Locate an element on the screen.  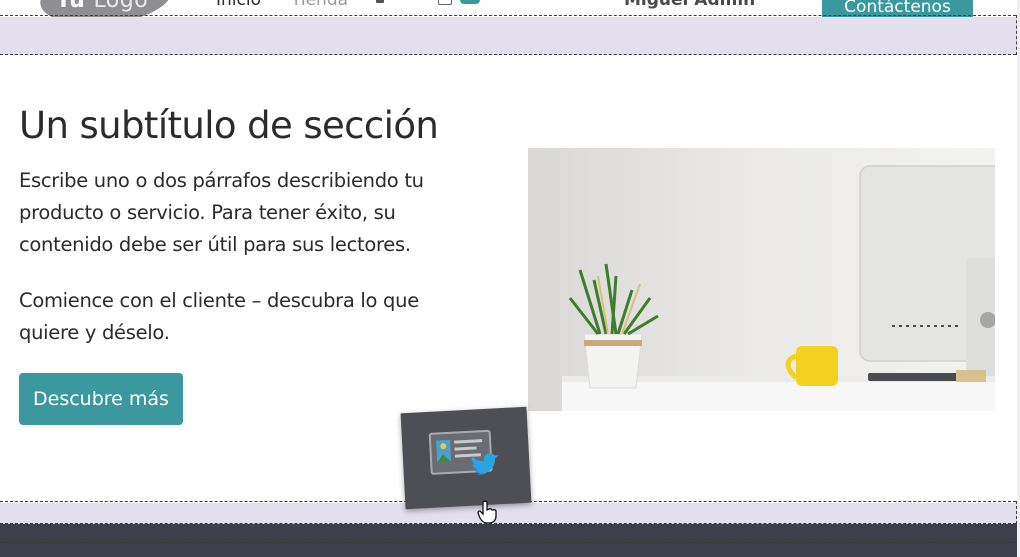
social-media-snippet-icon is located at coordinates (463, 452).